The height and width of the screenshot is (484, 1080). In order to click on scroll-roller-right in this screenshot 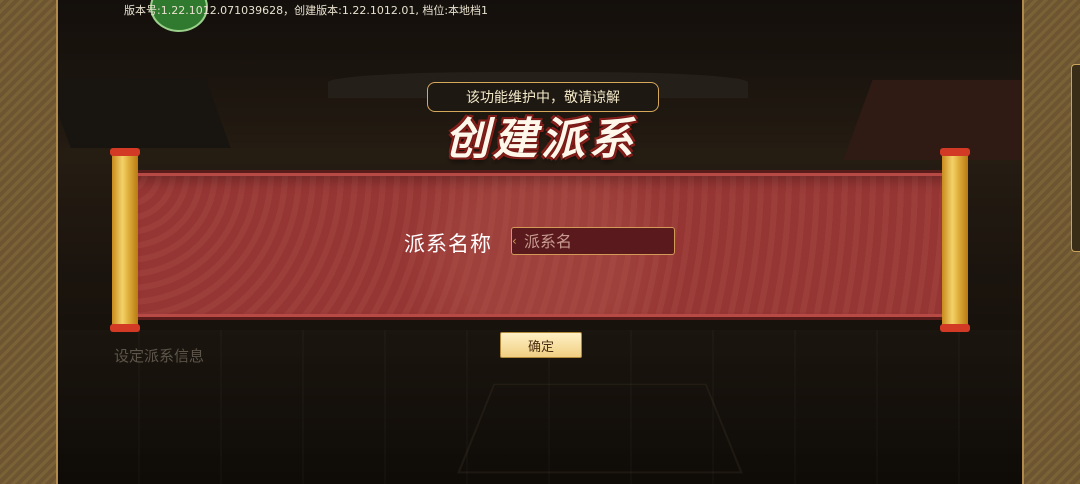, I will do `click(955, 240)`.